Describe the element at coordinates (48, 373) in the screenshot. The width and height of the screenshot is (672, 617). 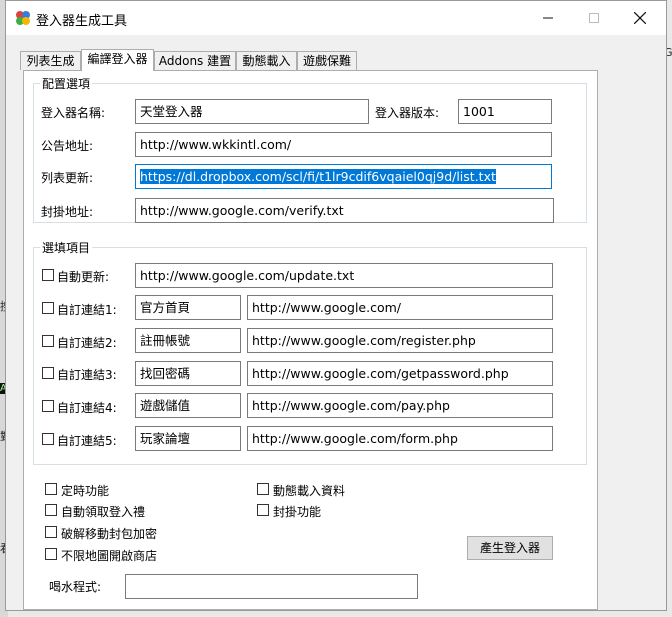
I see `custom-link-3-checkbox` at that location.